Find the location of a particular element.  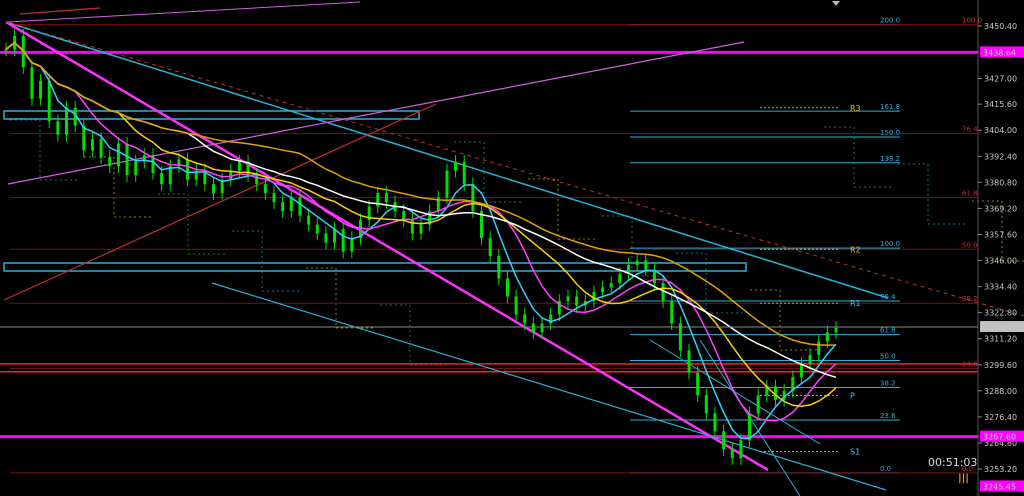

axis-tick-label: 3427.00 is located at coordinates (1000, 79).